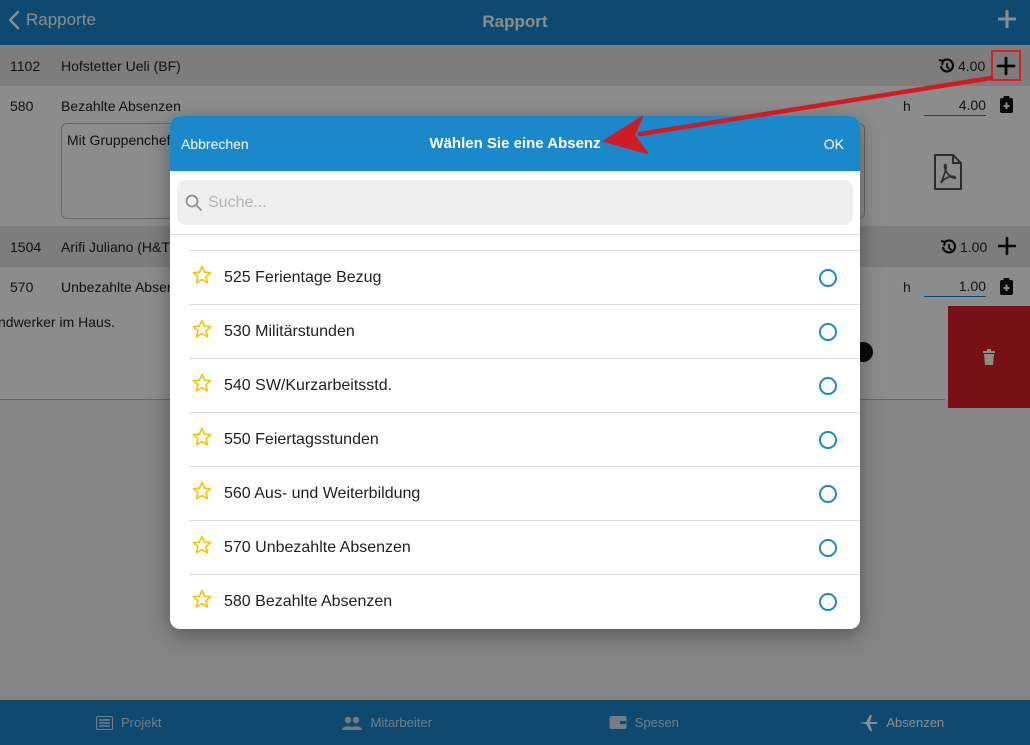 This screenshot has height=745, width=1030. I want to click on annotation-arrow, so click(798, 114).